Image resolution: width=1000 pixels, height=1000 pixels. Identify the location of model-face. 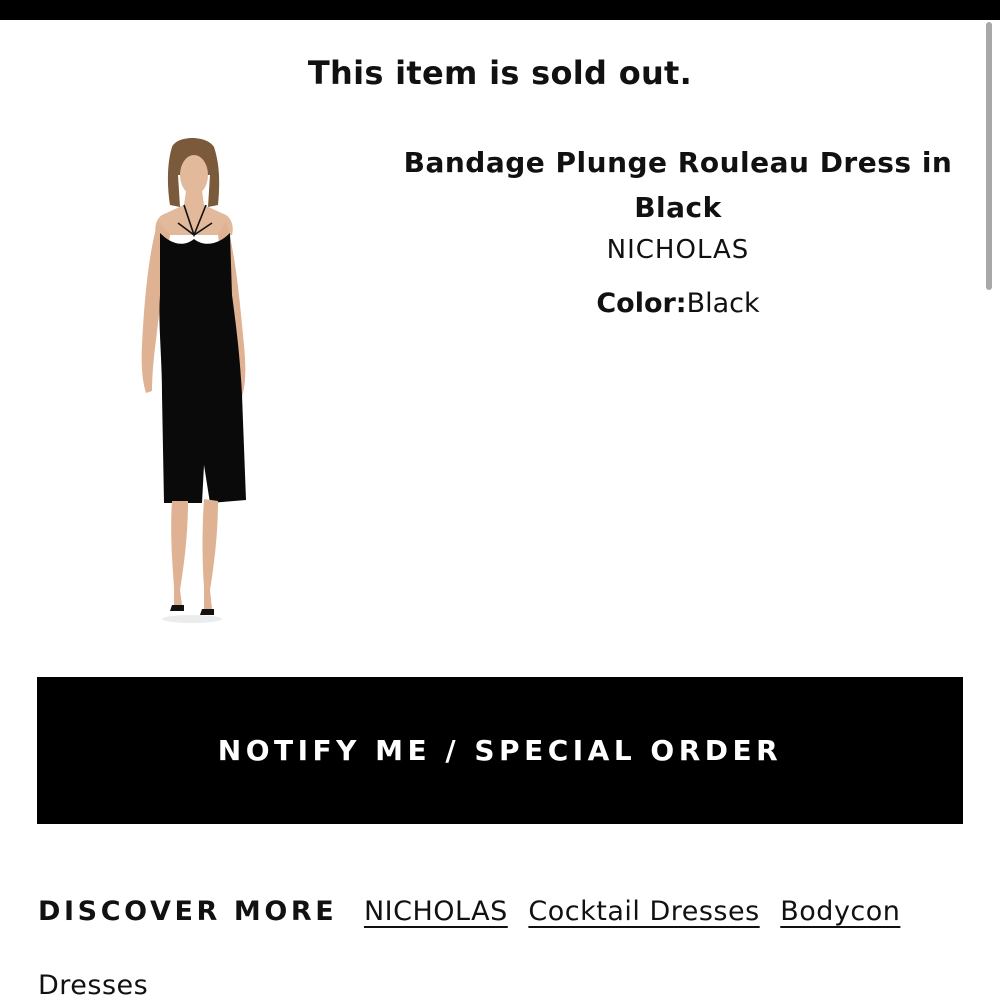
(194, 175).